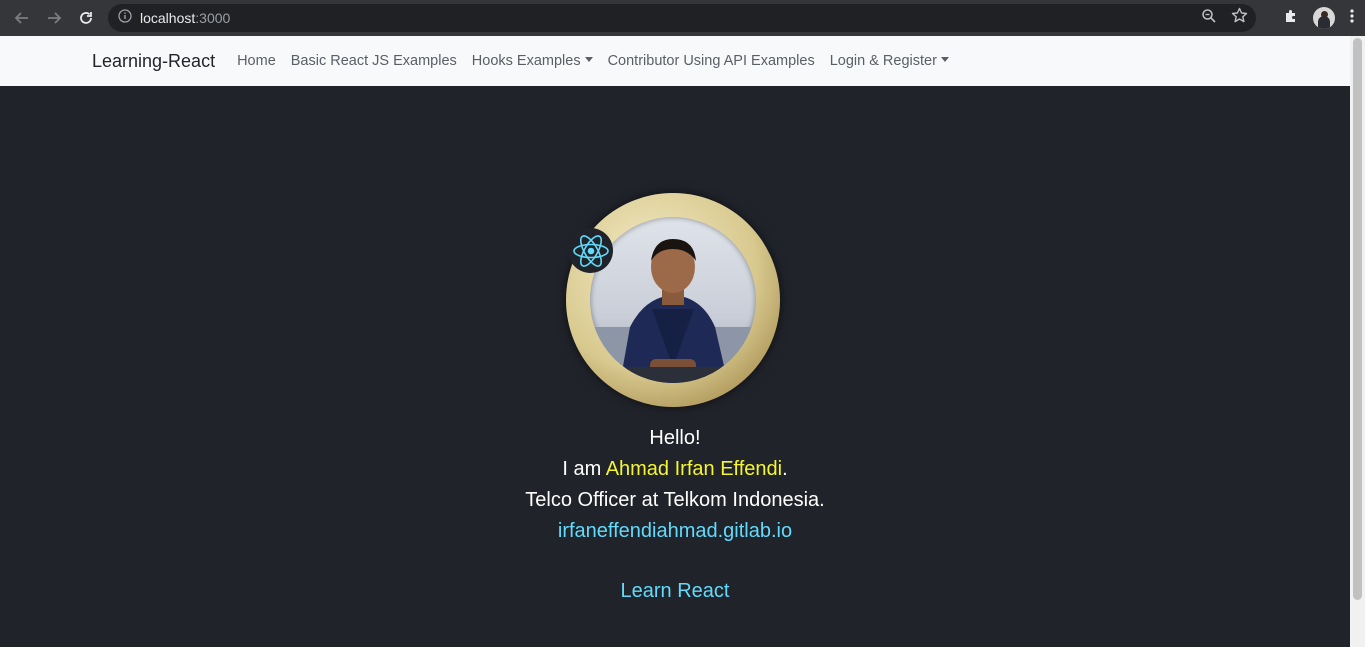 The width and height of the screenshot is (1365, 647). I want to click on learn-react-link: Learn React, so click(675, 591).